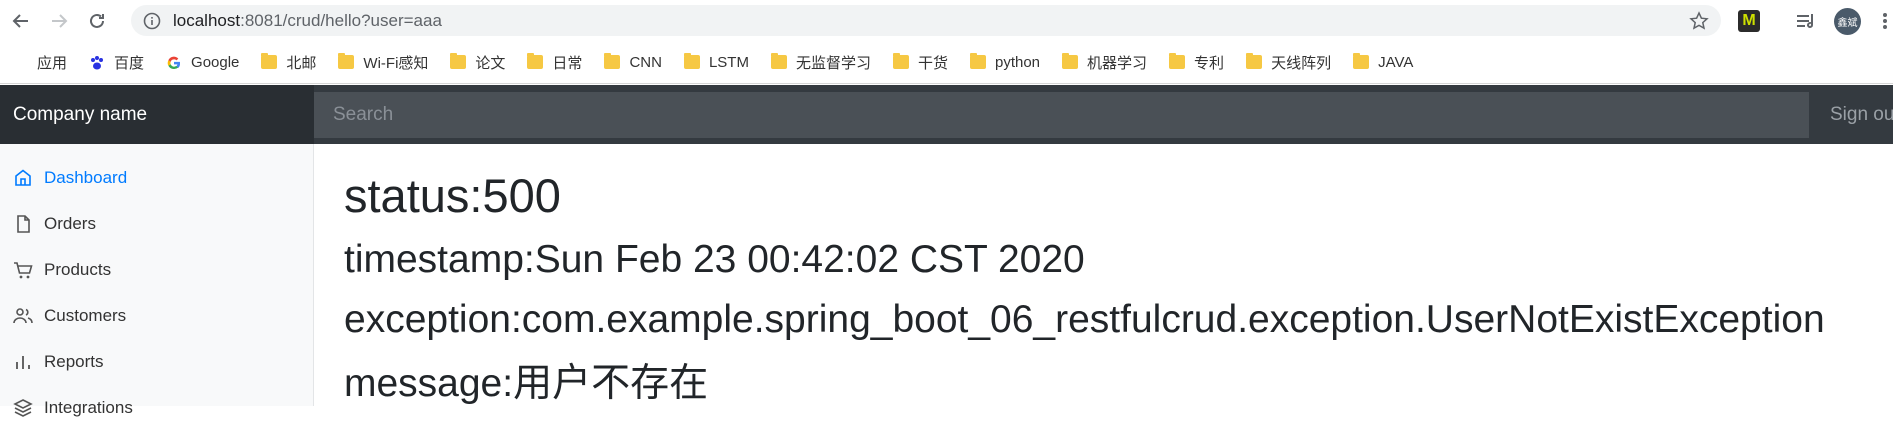 The height and width of the screenshot is (423, 1893). I want to click on back-button, so click(21, 21).